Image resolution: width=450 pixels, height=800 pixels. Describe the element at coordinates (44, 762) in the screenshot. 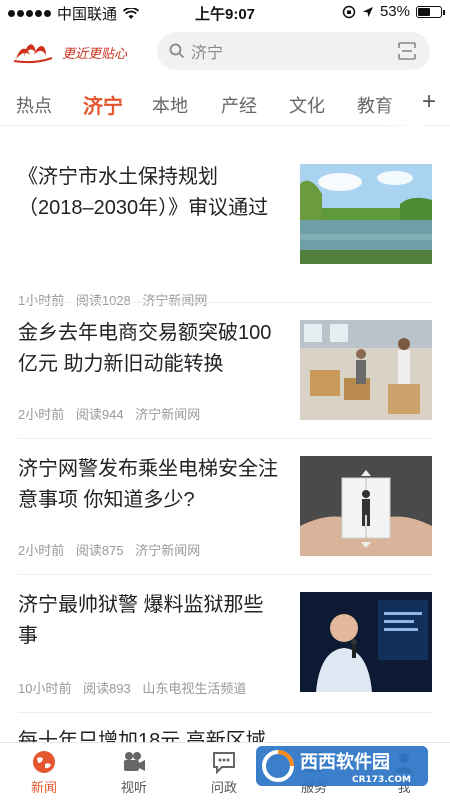

I see `globe-icon` at that location.